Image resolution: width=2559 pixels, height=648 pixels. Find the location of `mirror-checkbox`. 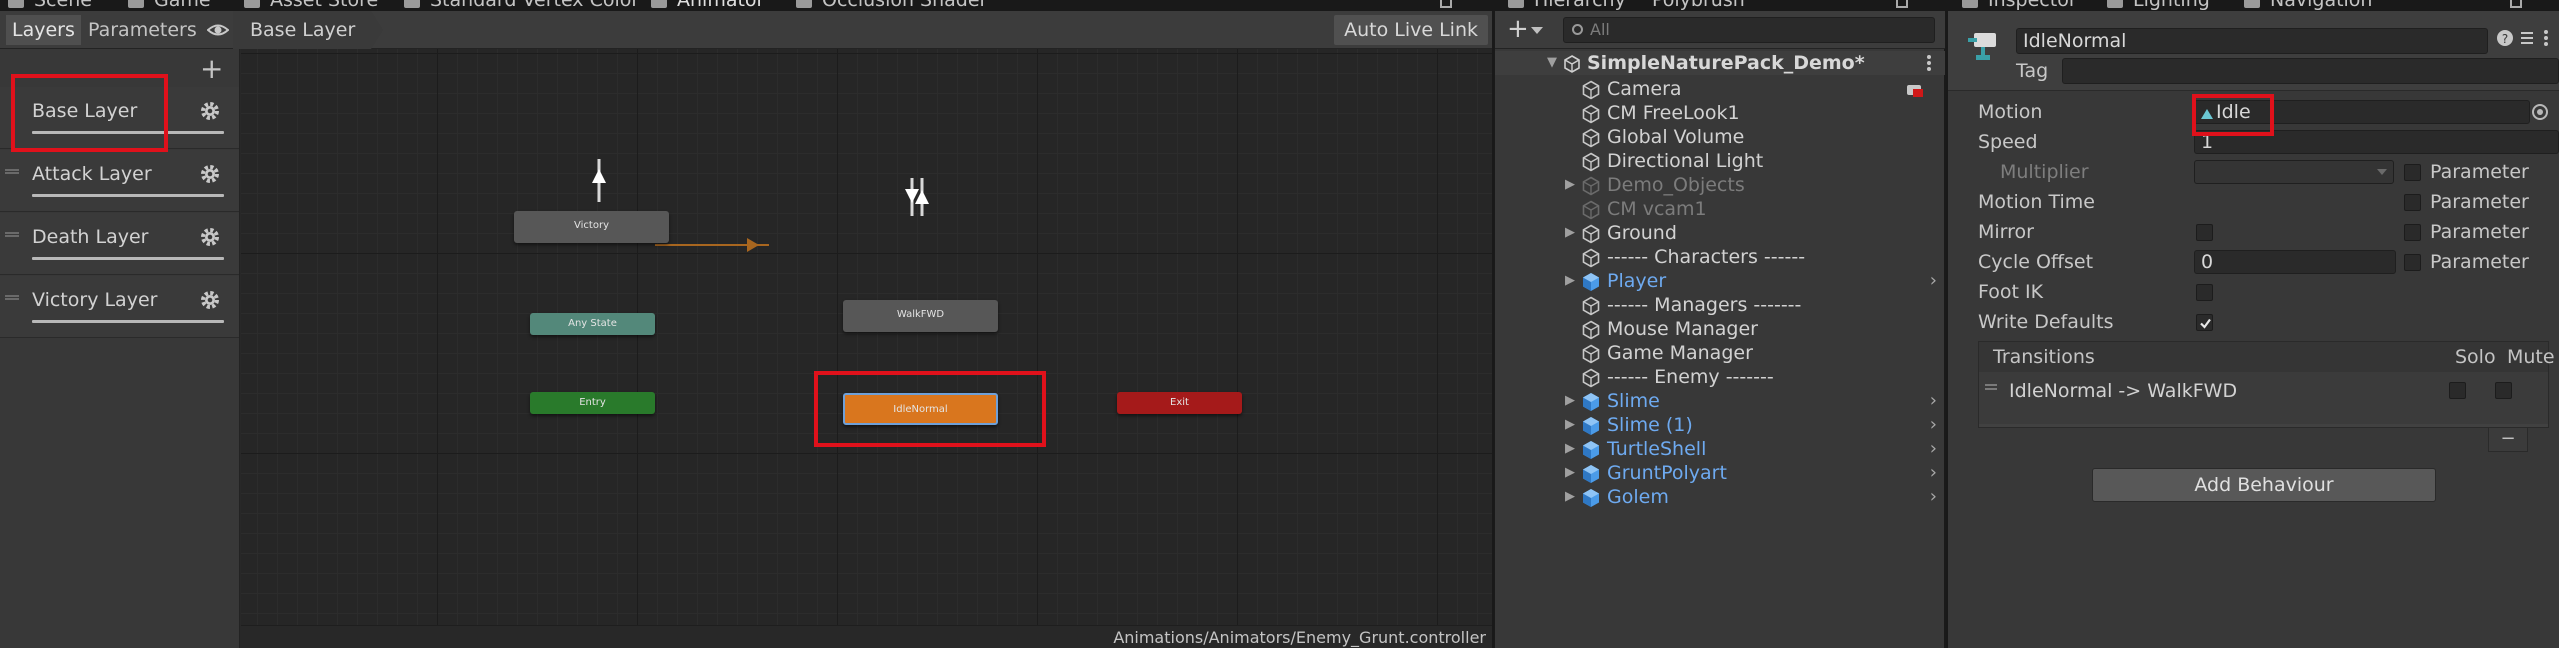

mirror-checkbox is located at coordinates (2204, 232).